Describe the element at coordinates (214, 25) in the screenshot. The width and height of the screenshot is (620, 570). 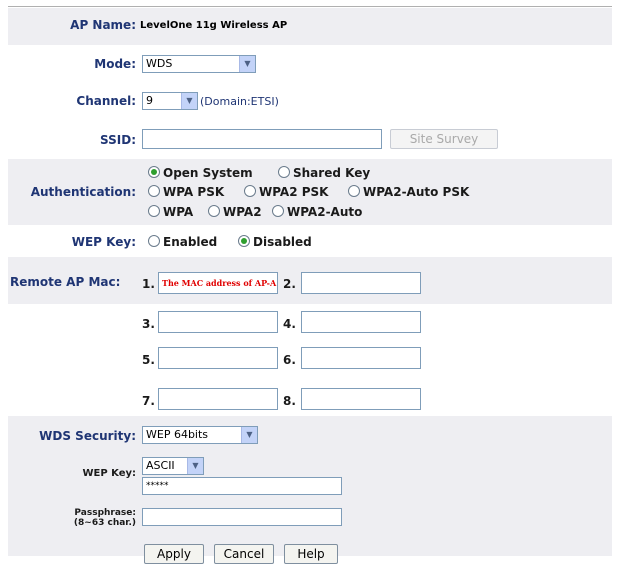
I see `ap-name-value: LevelOne 11g Wireless AP` at that location.